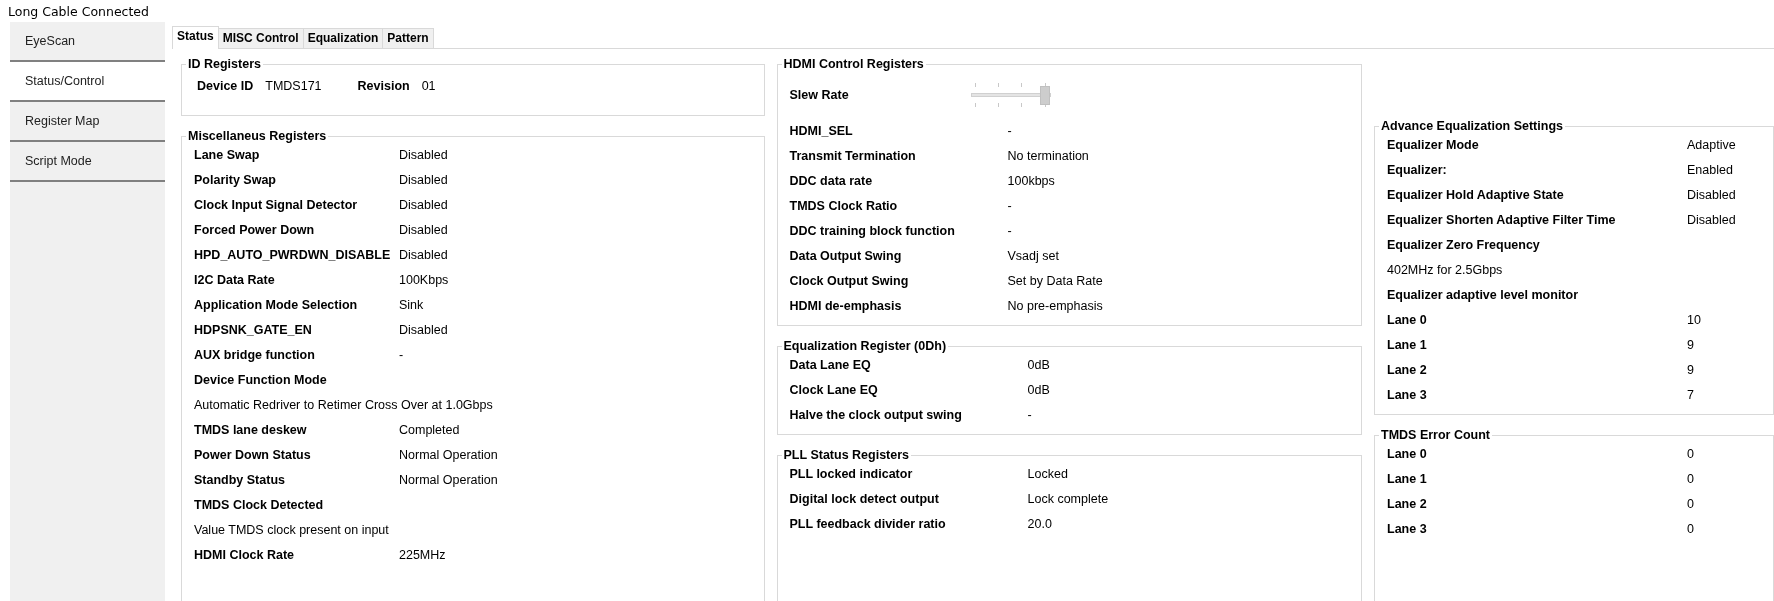 The height and width of the screenshot is (601, 1774). Describe the element at coordinates (276, 206) in the screenshot. I see `field-label: Clock Input Signal Detector` at that location.